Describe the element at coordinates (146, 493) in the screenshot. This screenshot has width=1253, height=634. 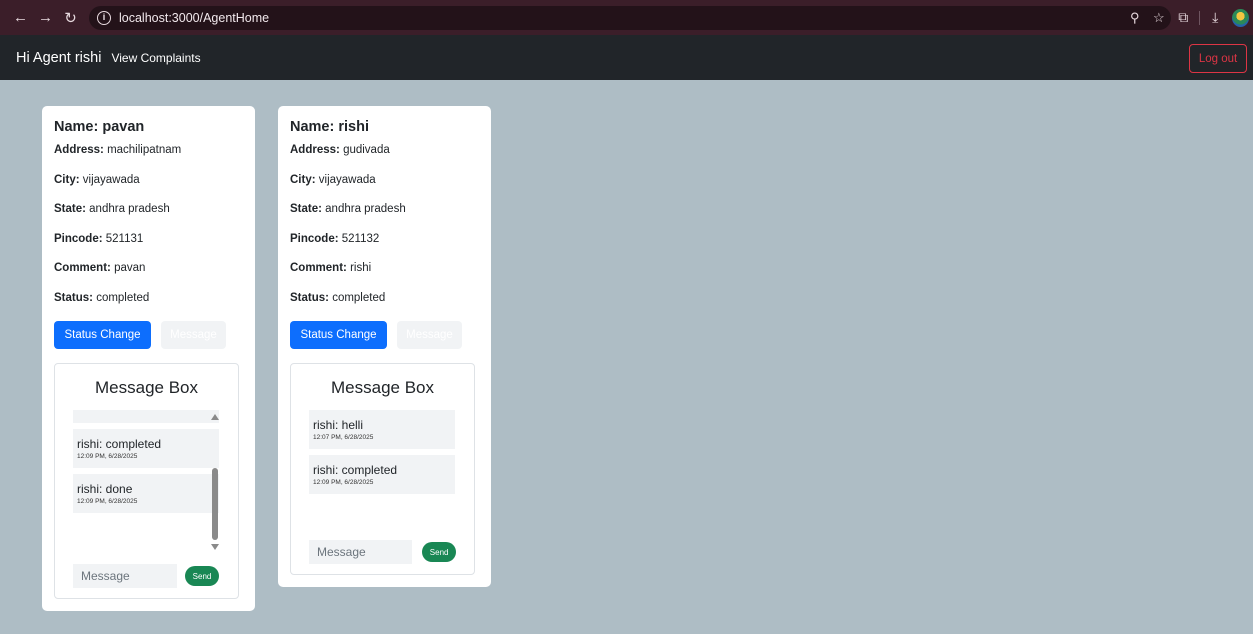
I see `message-item: rishi: done 12:09 PM, 6/28/2025` at that location.